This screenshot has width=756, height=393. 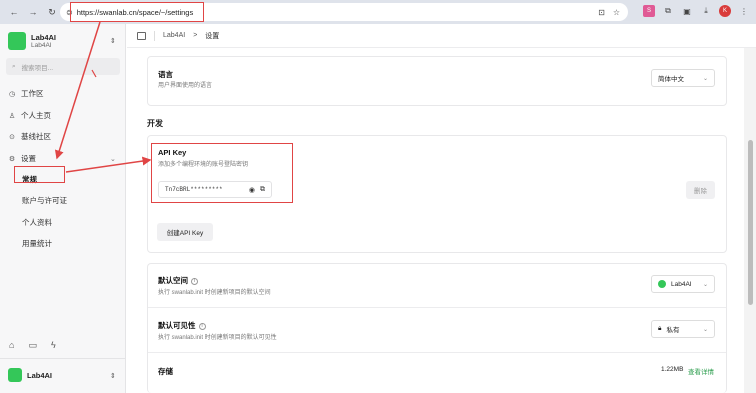 What do you see at coordinates (12, 137) in the screenshot?
I see `community-icon: ⊙` at bounding box center [12, 137].